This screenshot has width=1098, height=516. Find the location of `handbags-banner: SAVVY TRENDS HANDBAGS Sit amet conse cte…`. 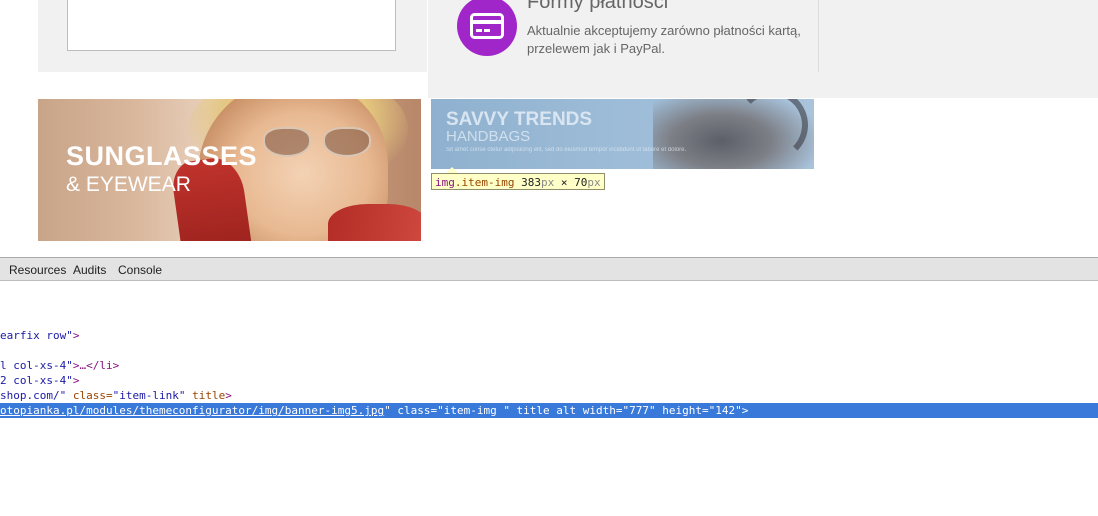

handbags-banner: SAVVY TRENDS HANDBAGS Sit amet conse cte… is located at coordinates (622, 134).